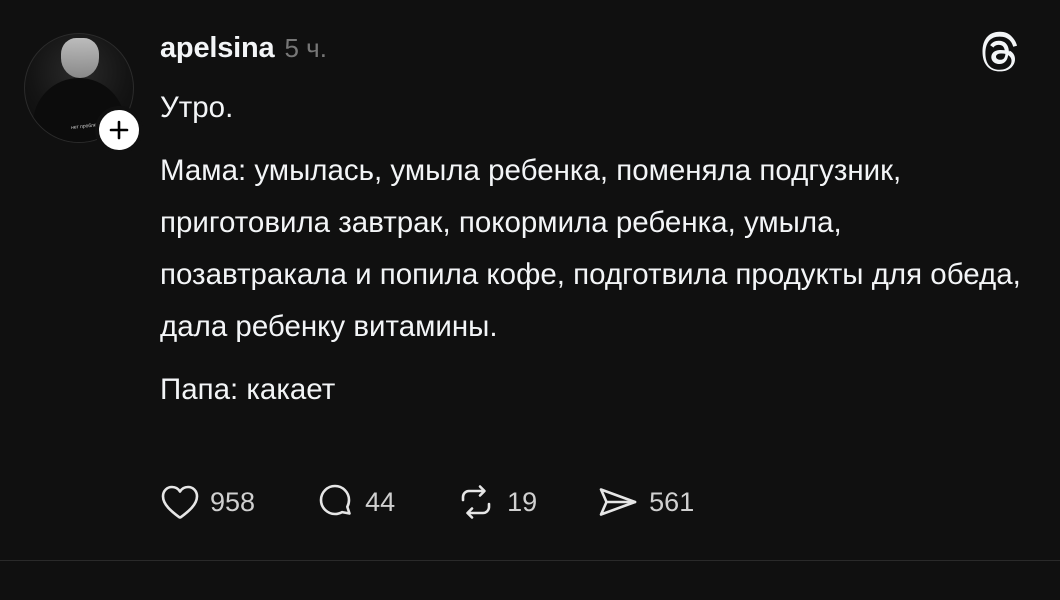 This screenshot has width=1060, height=600. Describe the element at coordinates (354, 502) in the screenshot. I see `reply-button: 44` at that location.